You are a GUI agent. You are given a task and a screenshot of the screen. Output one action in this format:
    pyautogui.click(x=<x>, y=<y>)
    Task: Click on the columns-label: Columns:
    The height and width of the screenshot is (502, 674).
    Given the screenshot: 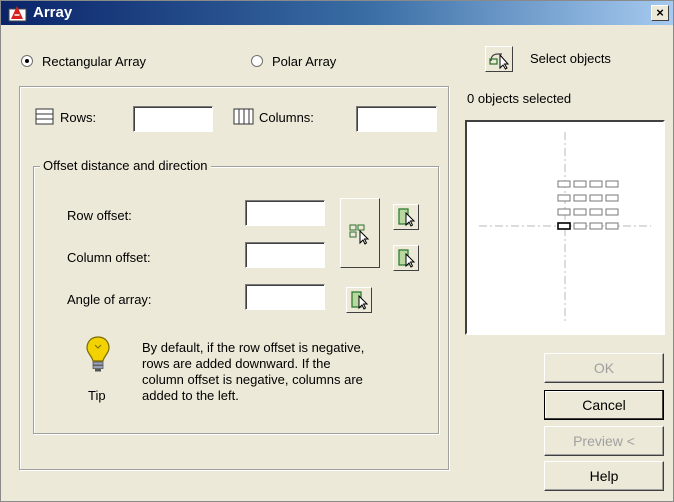 What is the action you would take?
    pyautogui.click(x=286, y=117)
    